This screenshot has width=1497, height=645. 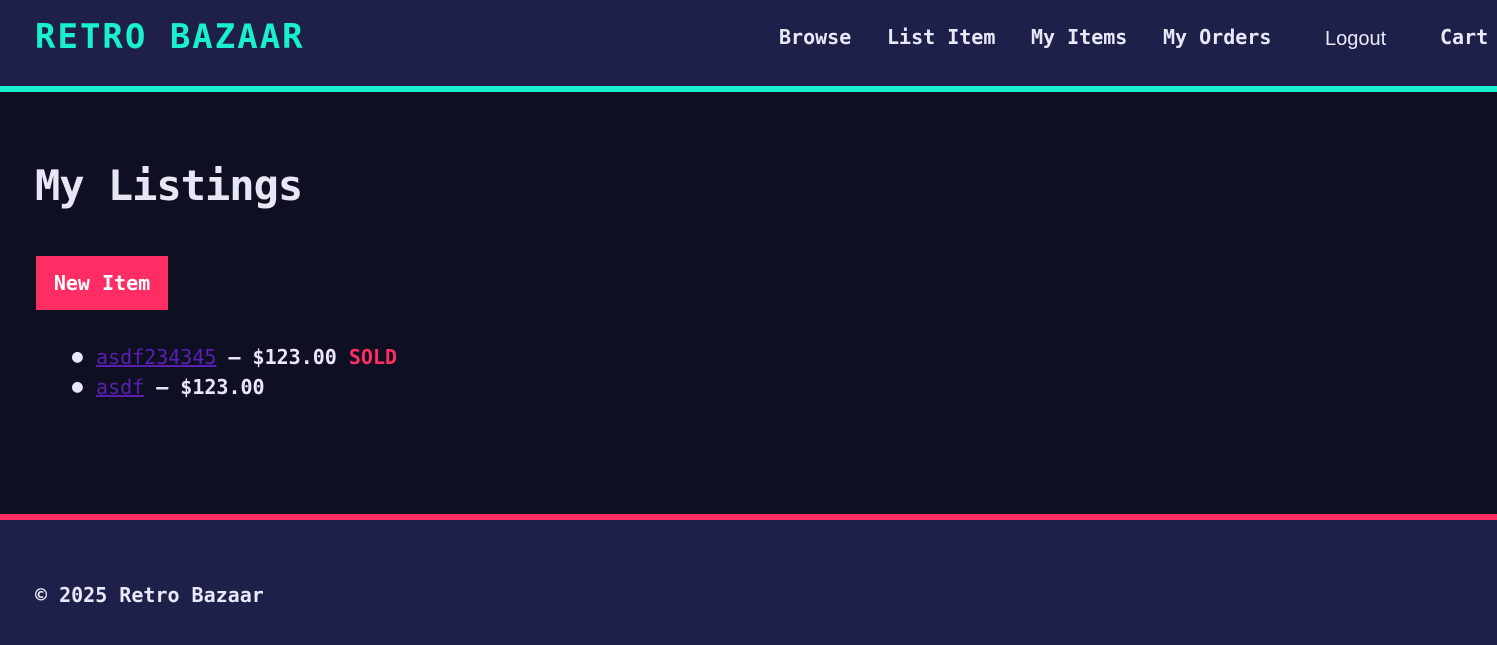 I want to click on list-item: ● asdf – $123.00, so click(x=234, y=387).